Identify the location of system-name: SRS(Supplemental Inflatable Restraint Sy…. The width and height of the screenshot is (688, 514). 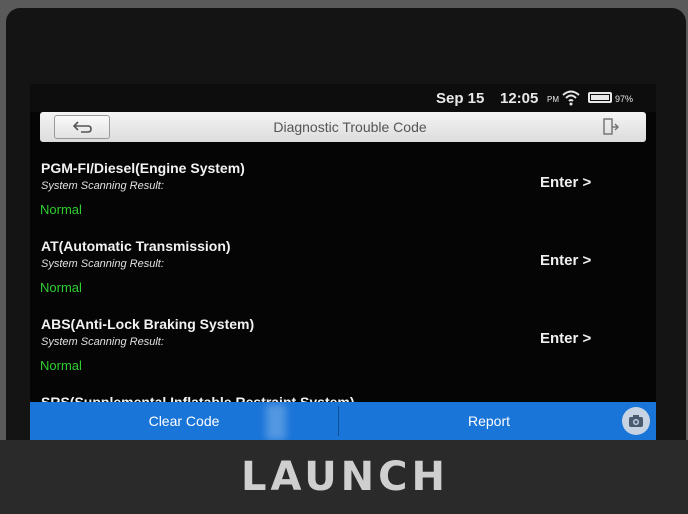
(198, 398).